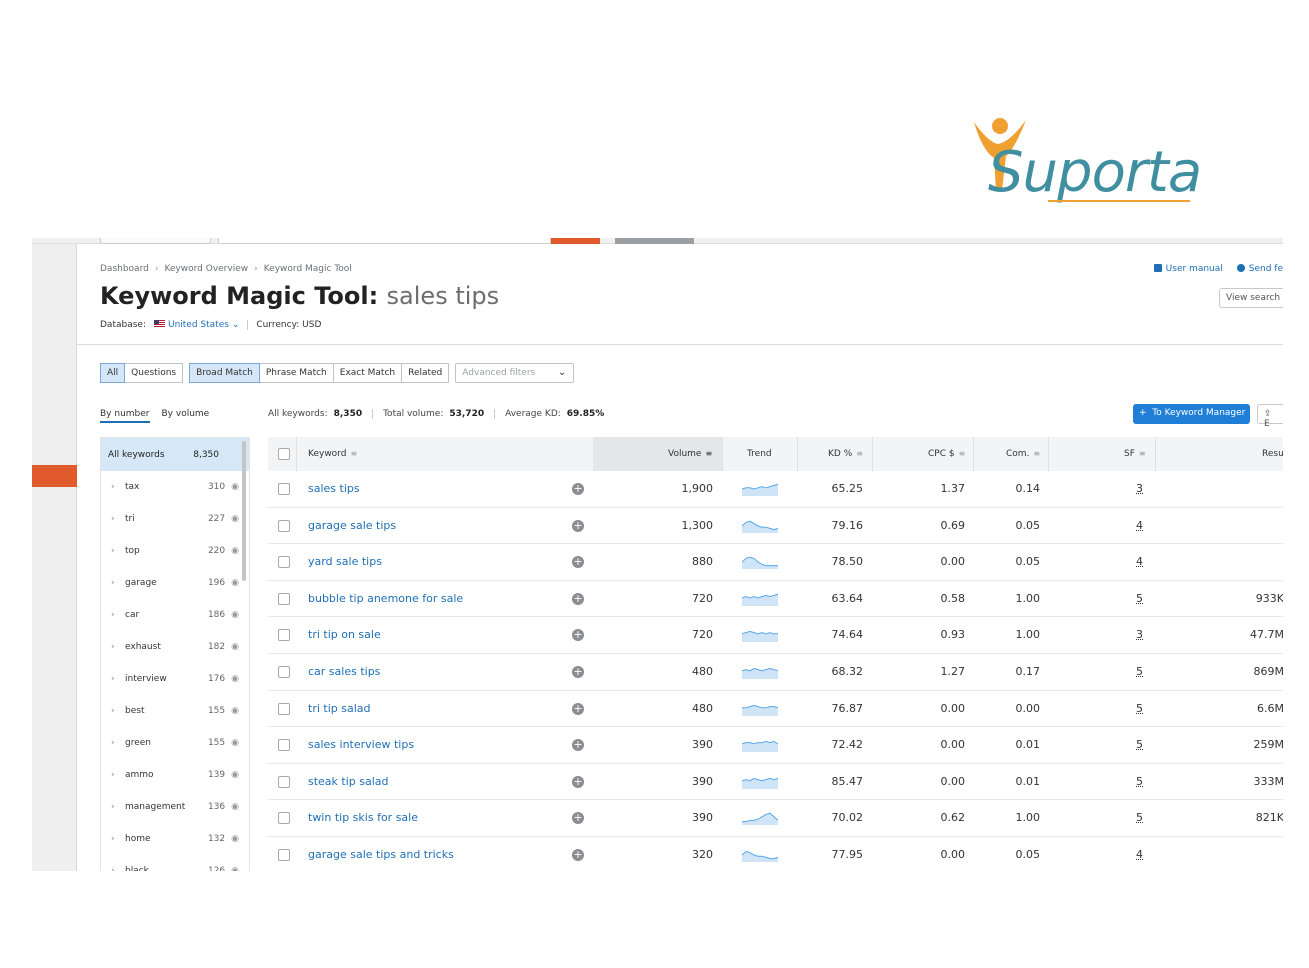 This screenshot has height=968, width=1309. I want to click on table-row: garage sale tips +1,300 79.16 0.69 0.05 4, so click(775, 526).